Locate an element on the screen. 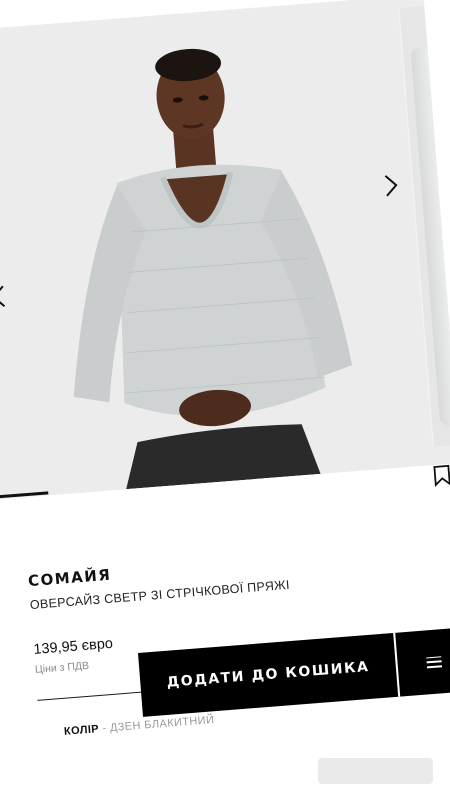  next-image-button is located at coordinates (391, 185).